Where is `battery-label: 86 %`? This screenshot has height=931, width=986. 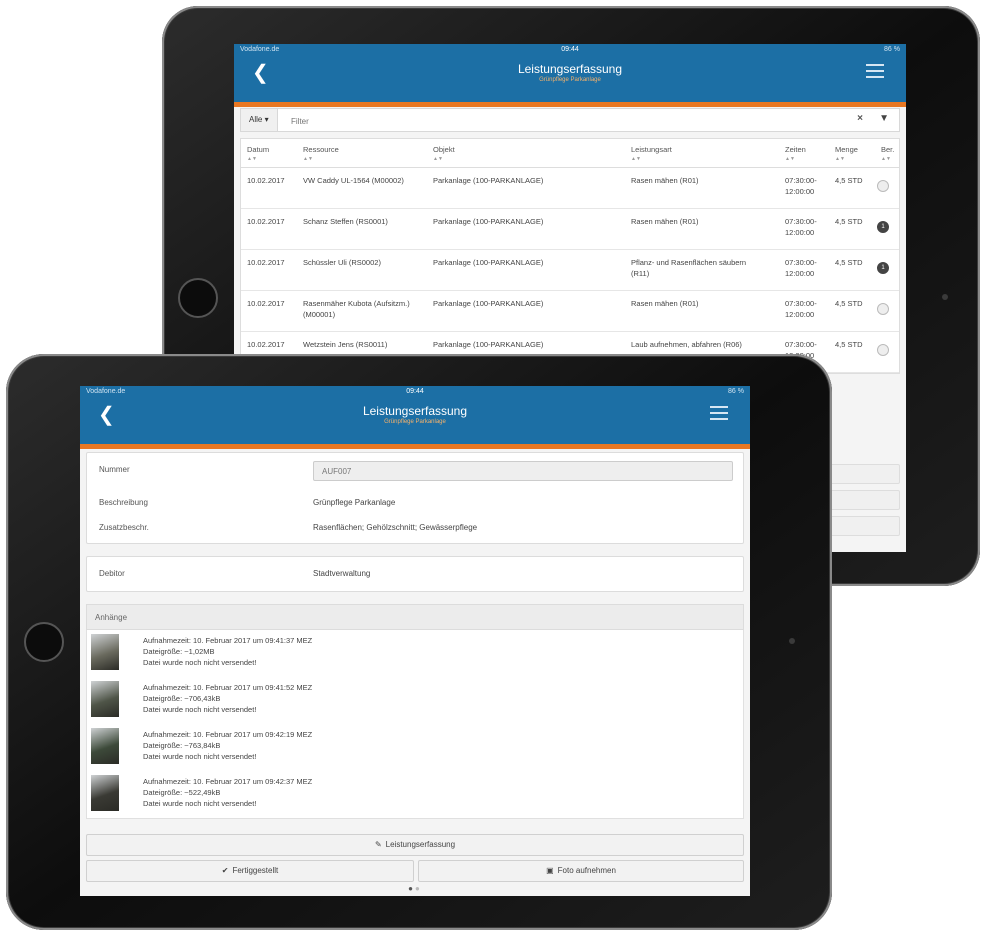
battery-label: 86 % is located at coordinates (736, 391).